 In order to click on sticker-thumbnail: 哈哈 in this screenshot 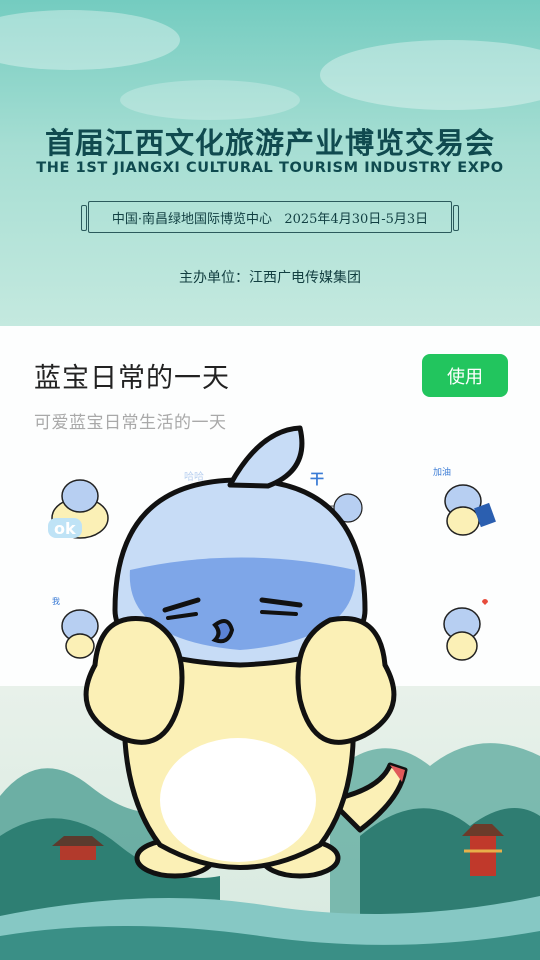, I will do `click(215, 506)`.